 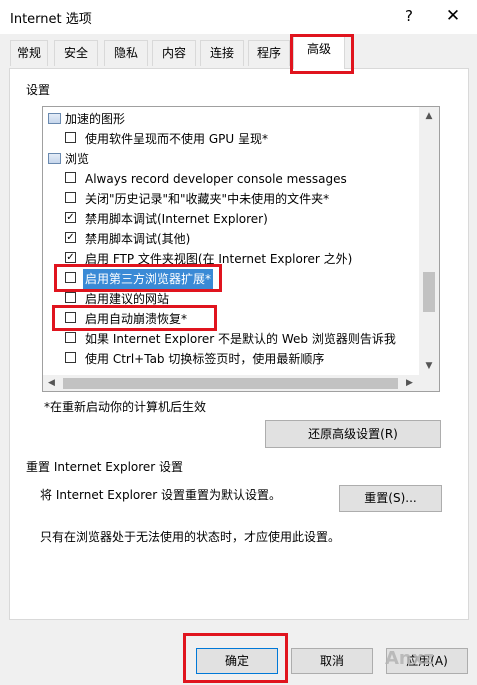 What do you see at coordinates (38, 90) in the screenshot?
I see `settings-label: 设置` at bounding box center [38, 90].